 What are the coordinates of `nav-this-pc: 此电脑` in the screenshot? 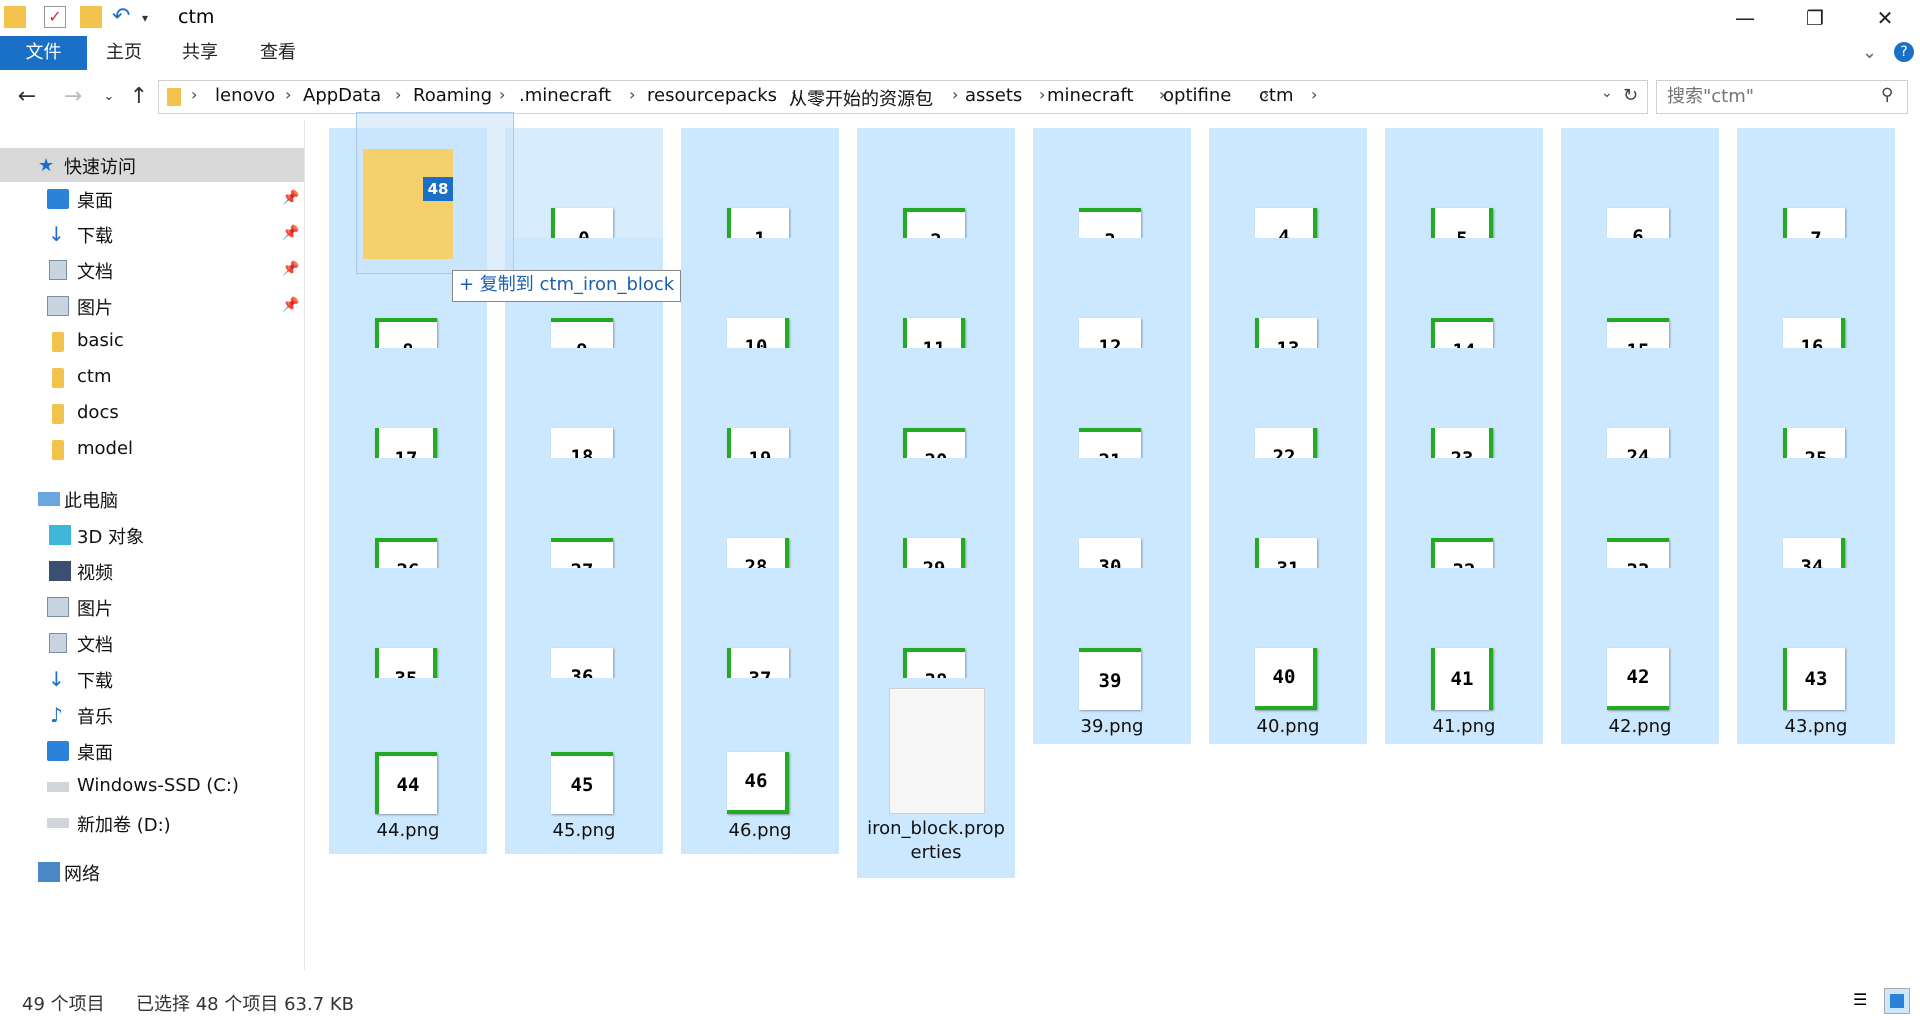 It's located at (152, 499).